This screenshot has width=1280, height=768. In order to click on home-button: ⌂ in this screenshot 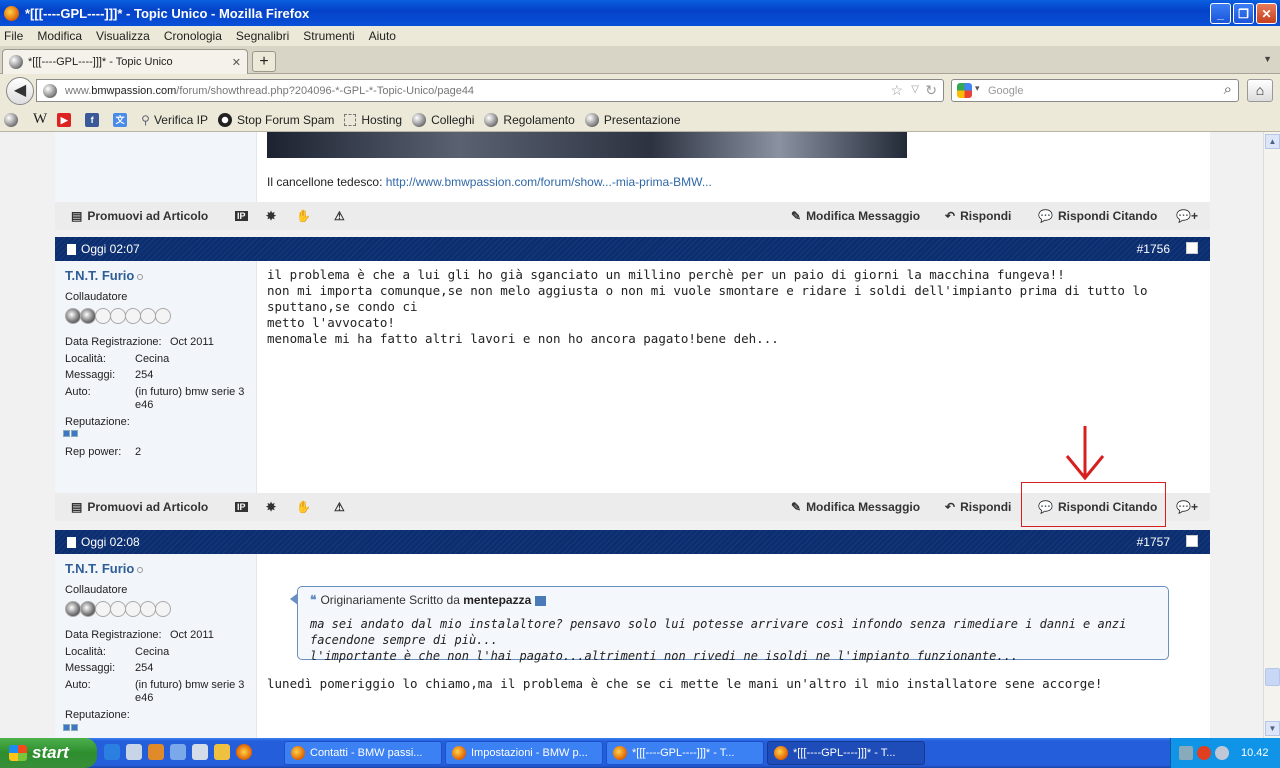, I will do `click(1260, 90)`.